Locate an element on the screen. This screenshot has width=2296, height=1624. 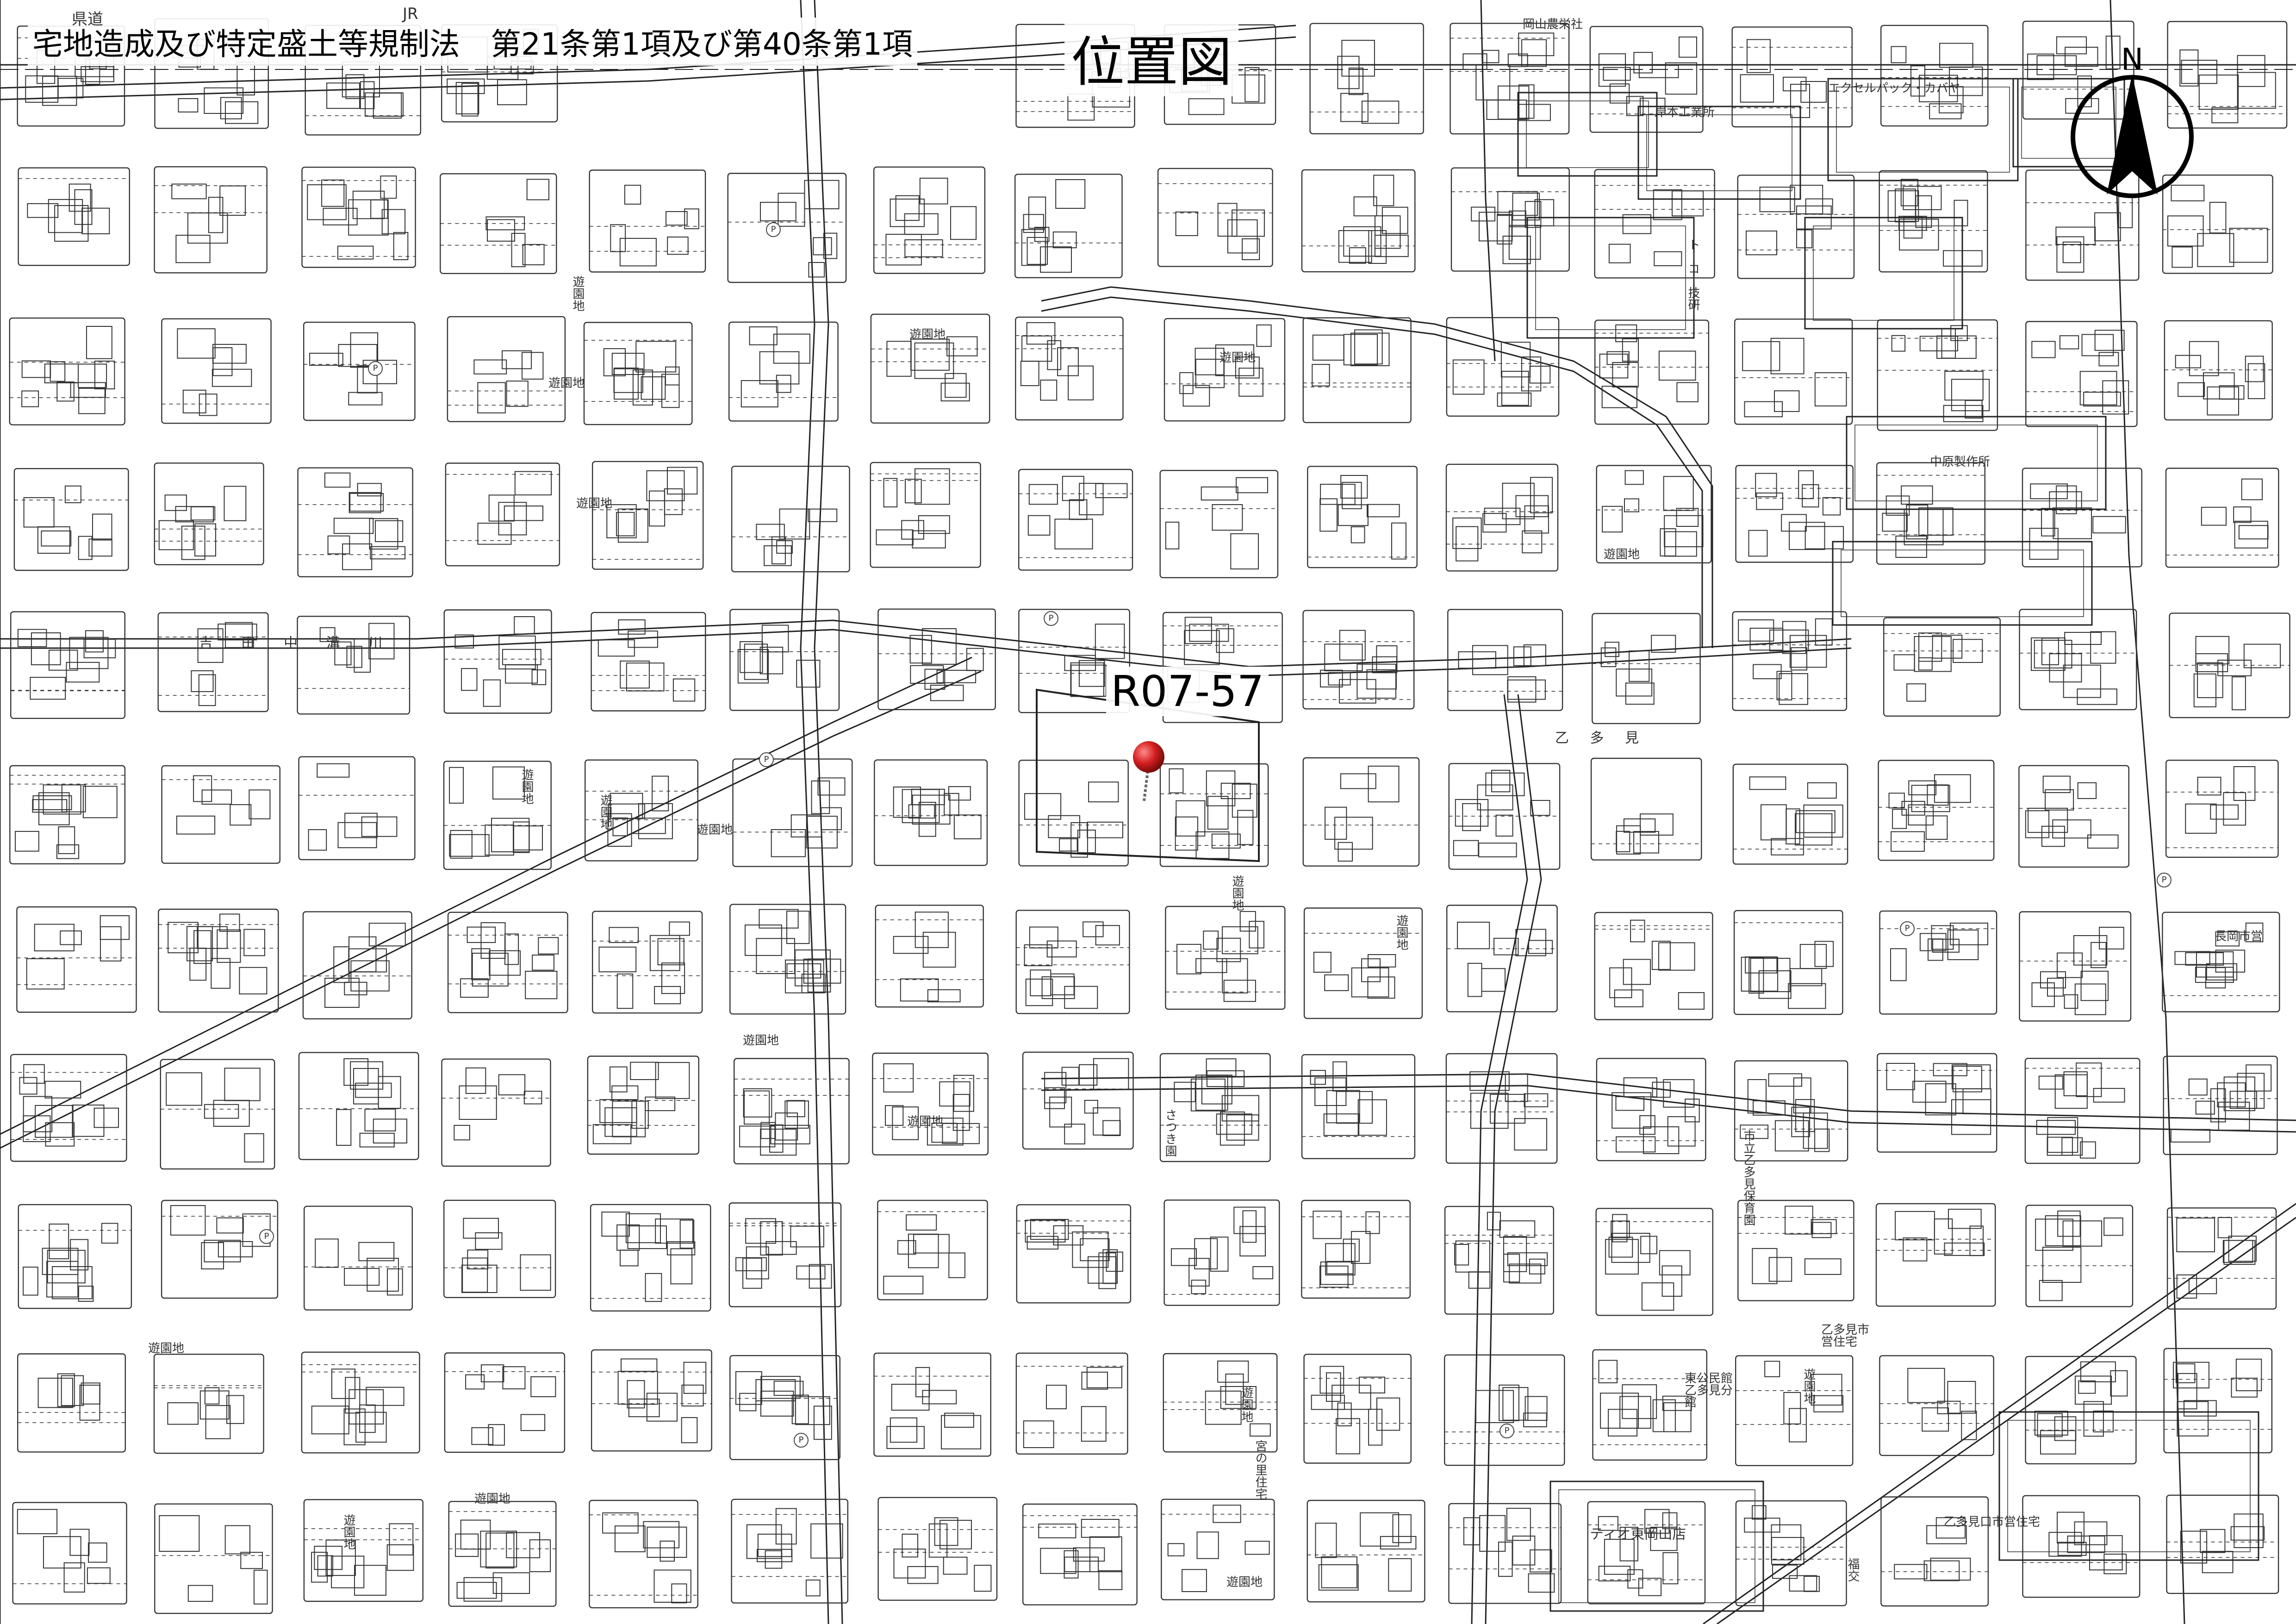
facility-label-sanomiya-housing: 宮の里住宅 is located at coordinates (1260, 1470).